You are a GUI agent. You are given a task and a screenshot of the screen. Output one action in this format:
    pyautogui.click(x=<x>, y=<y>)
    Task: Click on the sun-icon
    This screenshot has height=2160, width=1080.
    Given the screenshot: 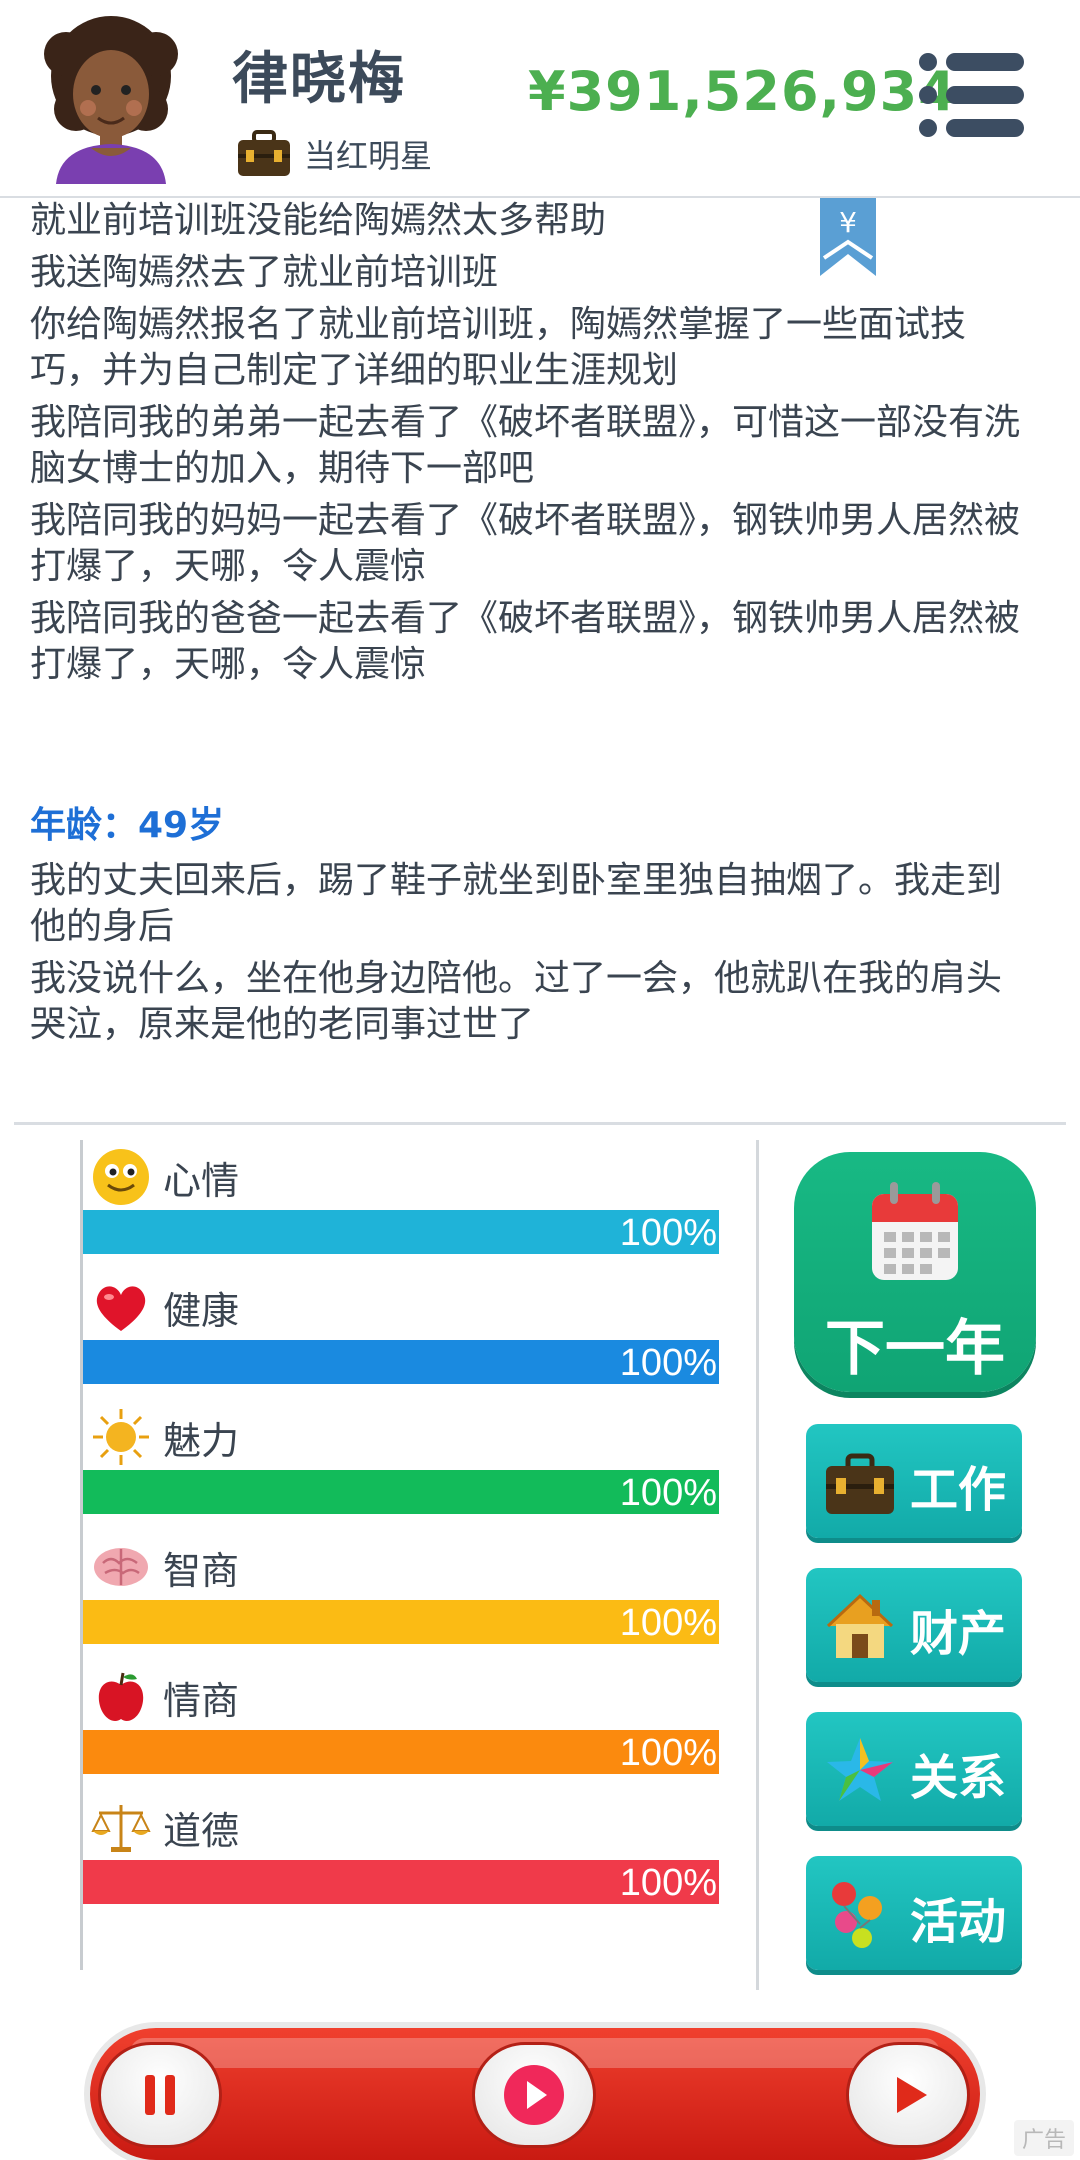 What is the action you would take?
    pyautogui.click(x=121, y=1437)
    